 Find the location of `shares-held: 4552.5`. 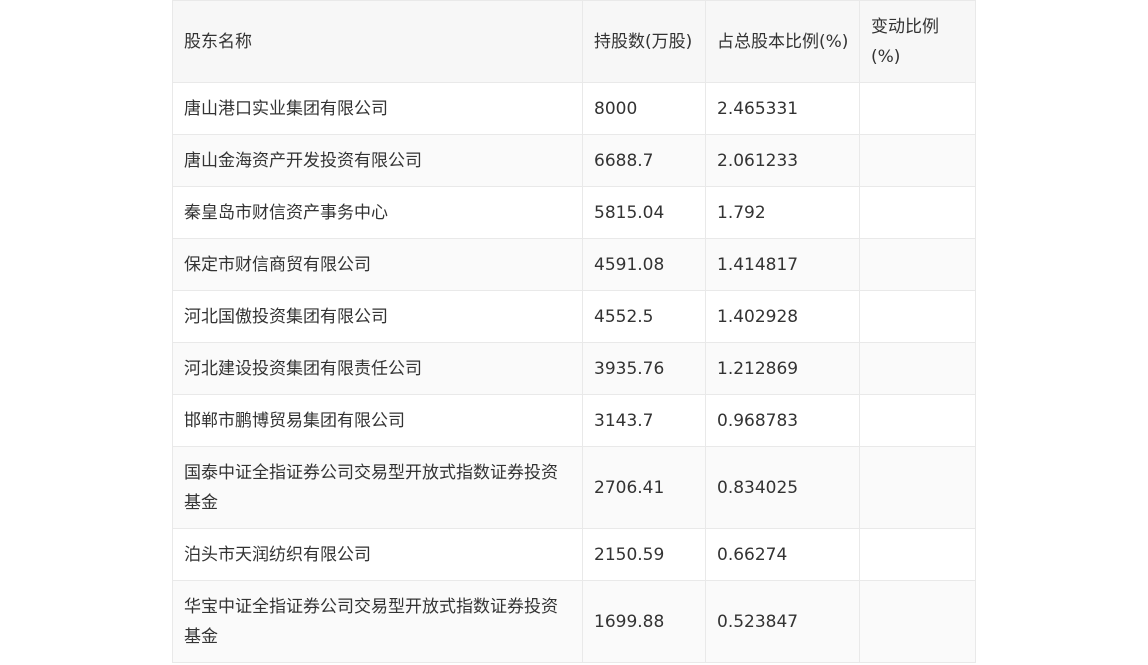

shares-held: 4552.5 is located at coordinates (644, 316).